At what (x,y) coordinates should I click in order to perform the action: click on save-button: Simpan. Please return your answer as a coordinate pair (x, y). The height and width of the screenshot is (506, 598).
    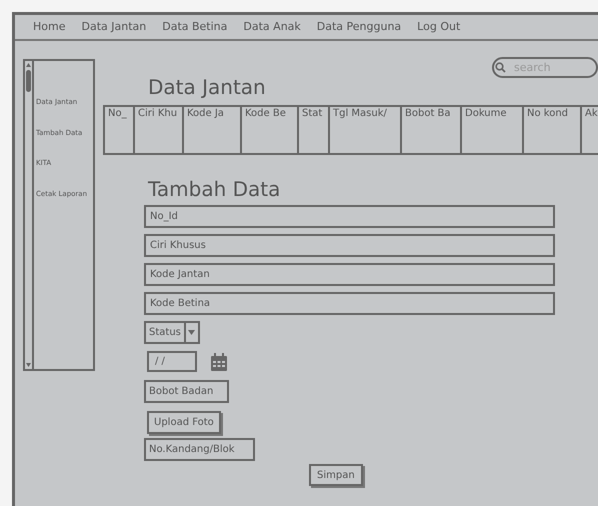
    Looking at the image, I should click on (336, 475).